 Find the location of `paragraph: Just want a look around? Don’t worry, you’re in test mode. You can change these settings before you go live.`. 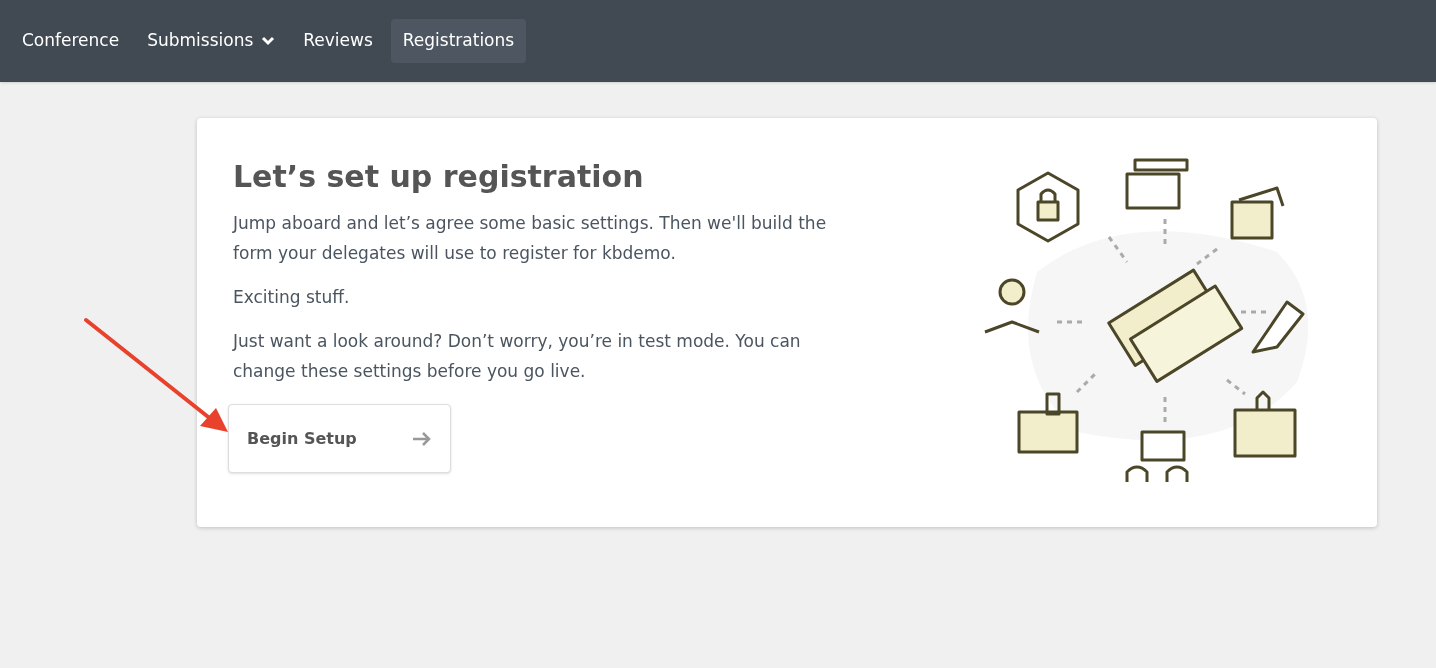

paragraph: Just want a look around? Don’t worry, you’re in test mode. You can change these settings before you go live. is located at coordinates (517, 356).